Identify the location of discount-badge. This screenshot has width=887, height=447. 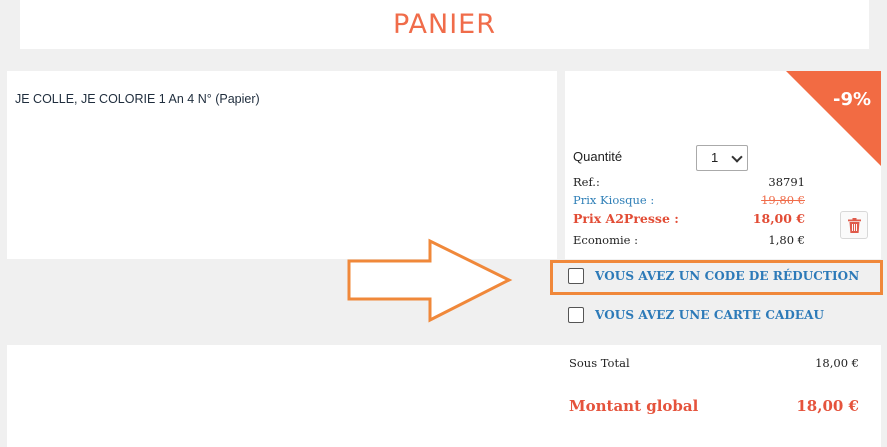
(833, 118).